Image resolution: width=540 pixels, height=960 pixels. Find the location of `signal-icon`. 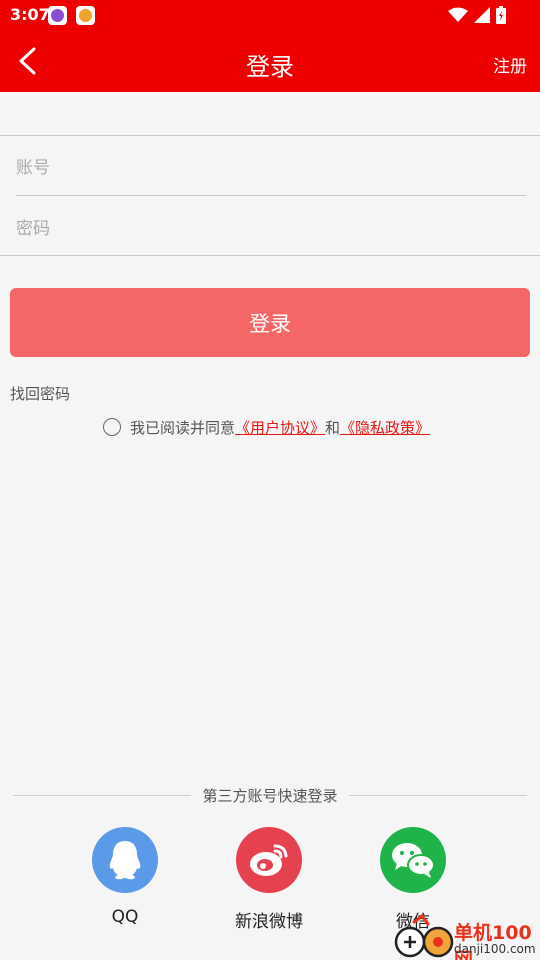

signal-icon is located at coordinates (482, 15).